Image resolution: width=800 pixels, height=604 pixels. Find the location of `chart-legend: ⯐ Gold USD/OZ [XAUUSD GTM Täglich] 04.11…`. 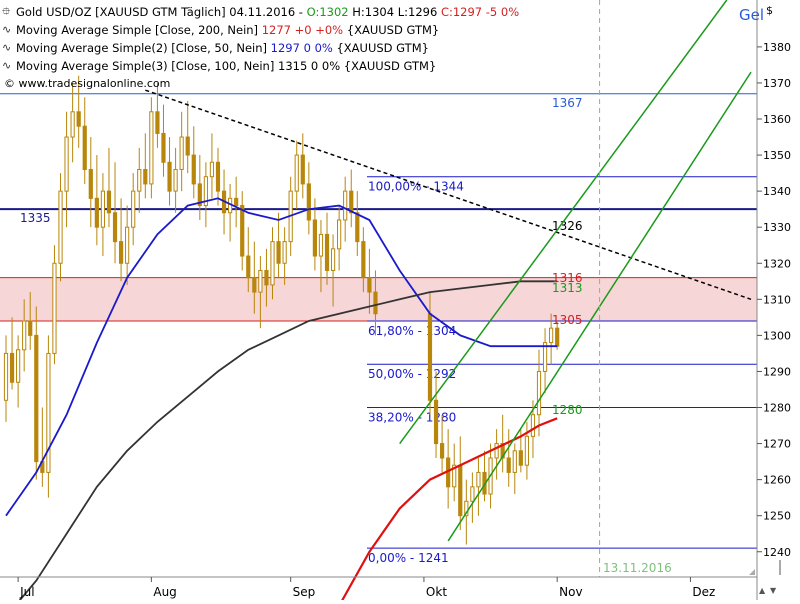

chart-legend: ⯐ Gold USD/OZ [XAUUSD GTM Täglich] 04.11… is located at coordinates (260, 39).